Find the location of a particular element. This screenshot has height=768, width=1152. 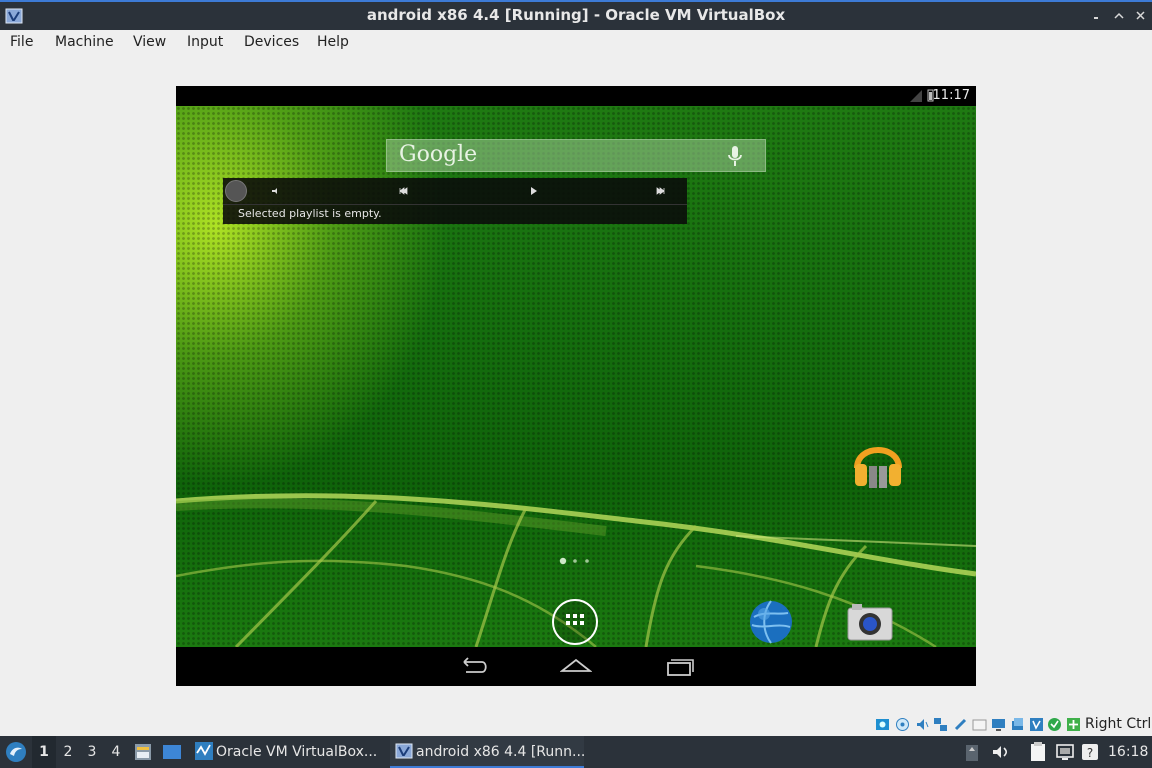

maximize-icon is located at coordinates (1119, 15).